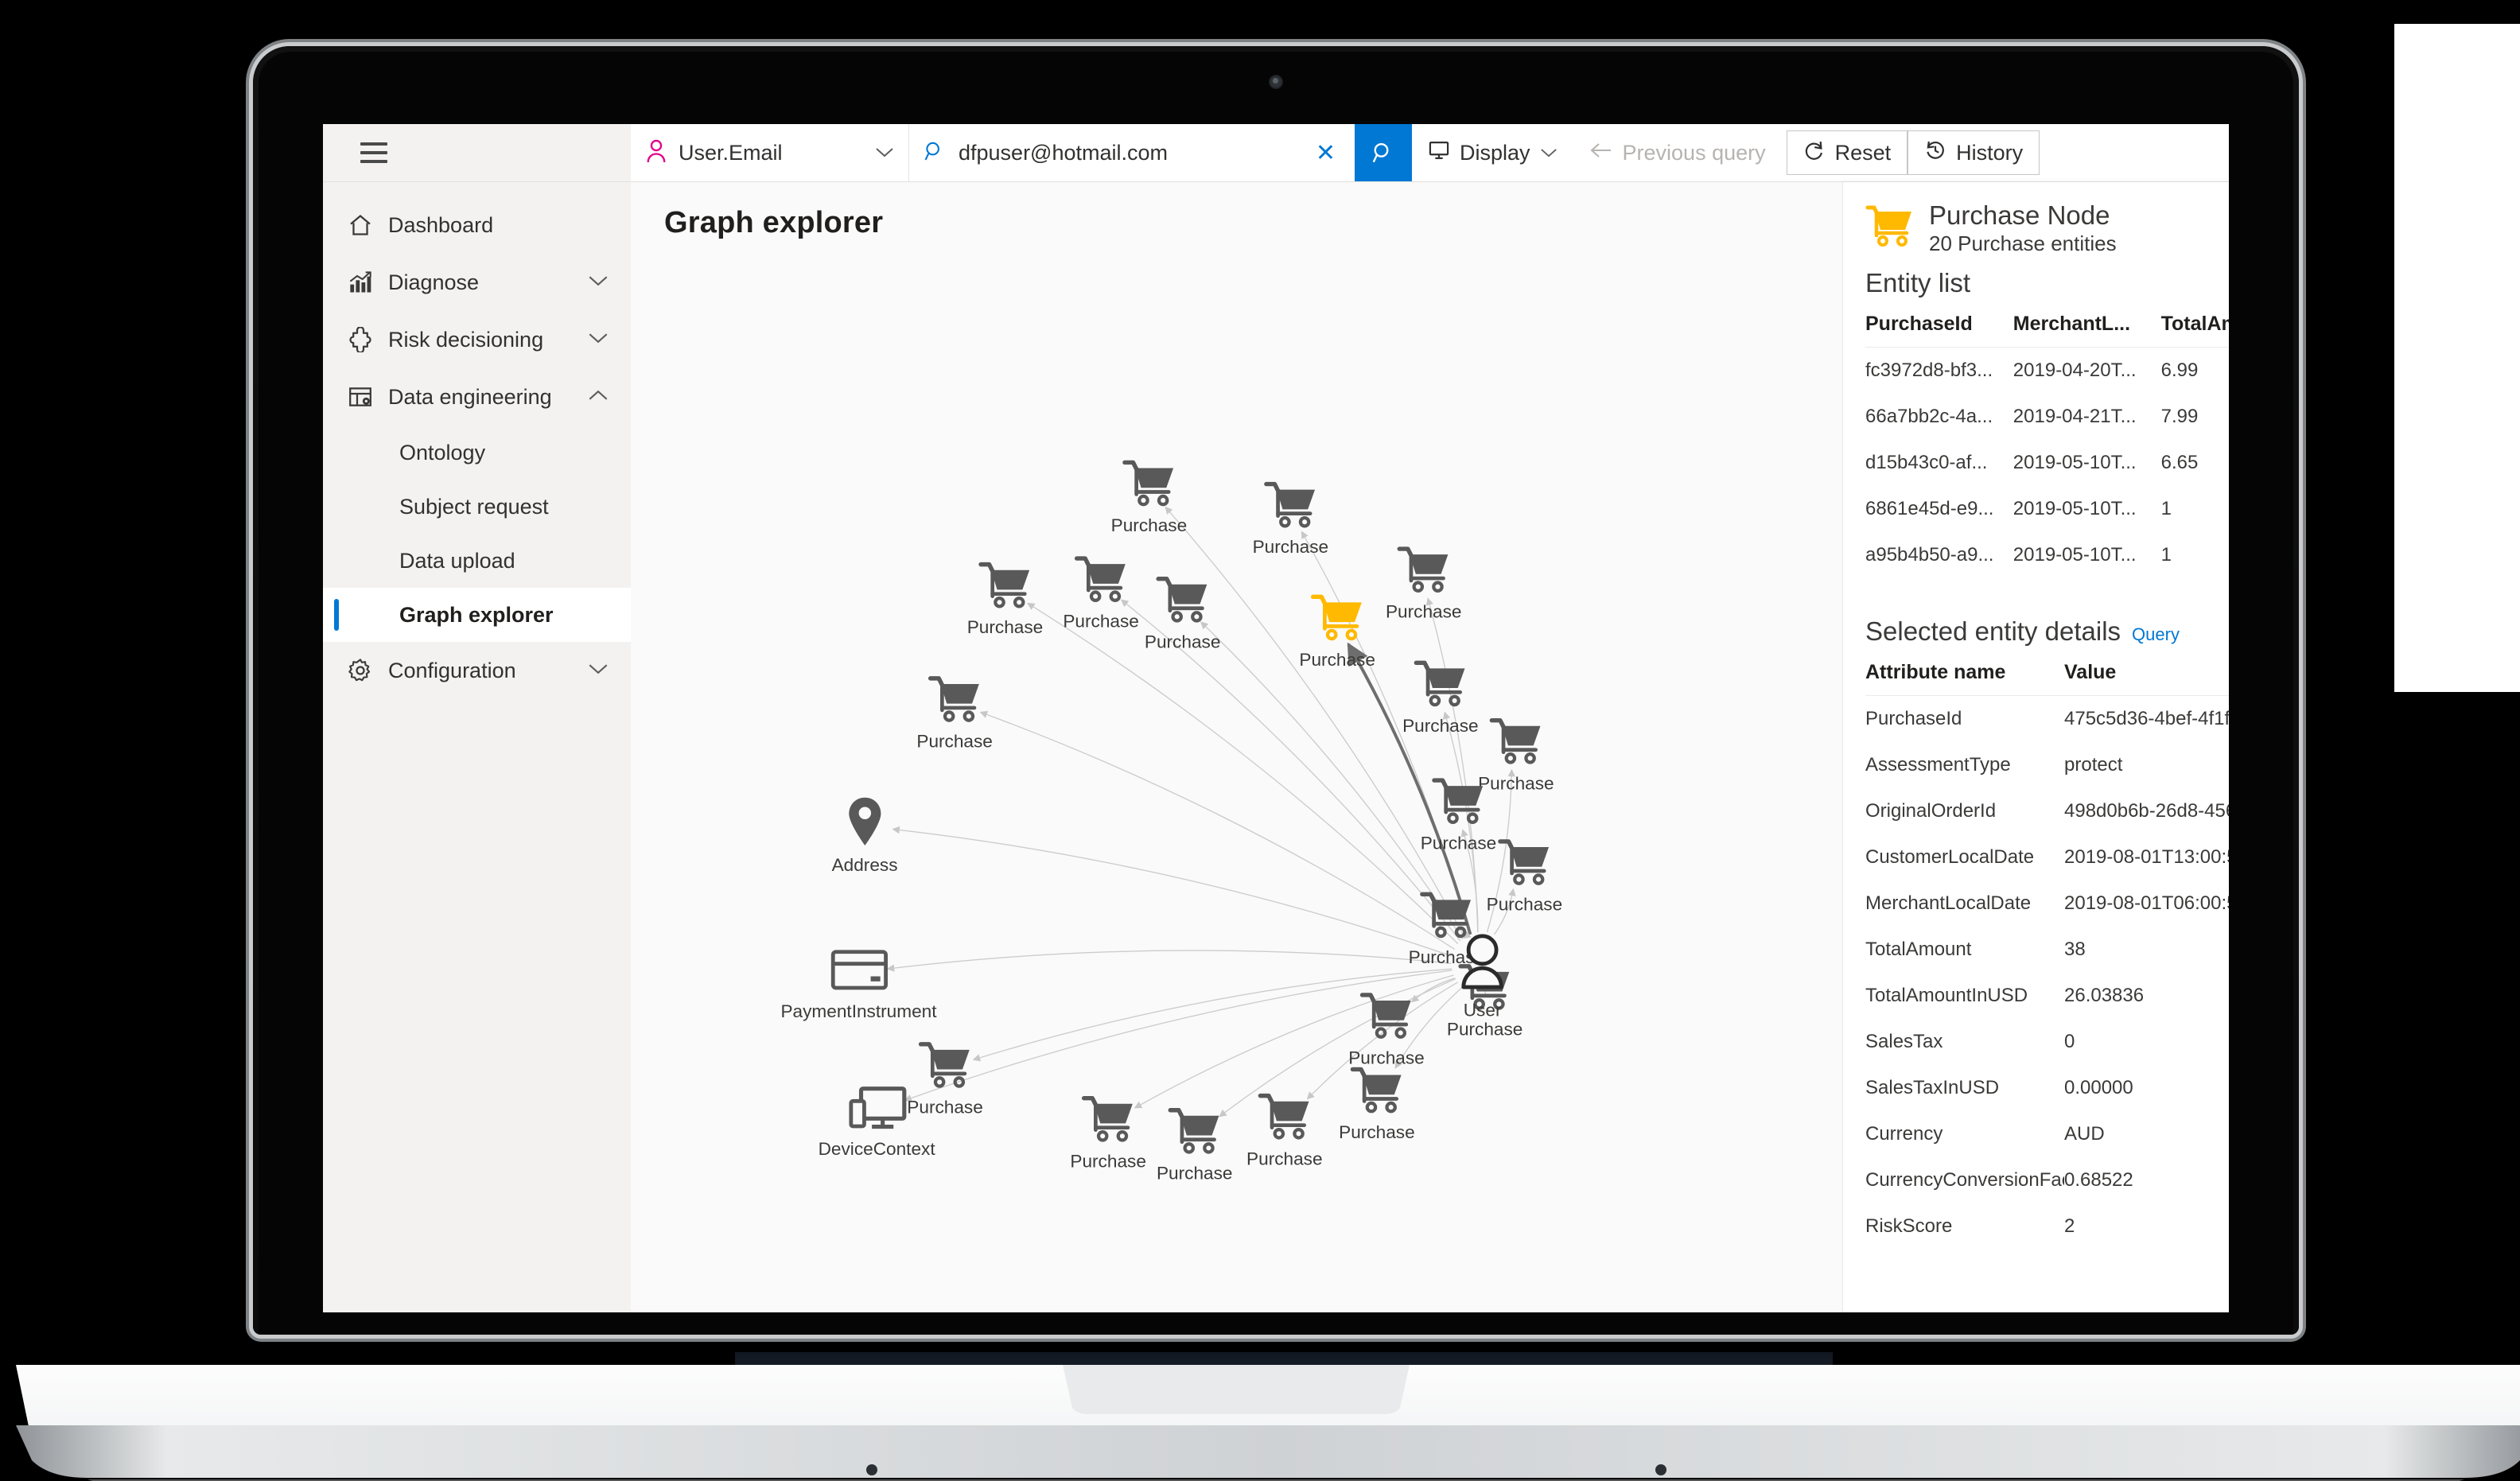  Describe the element at coordinates (598, 397) in the screenshot. I see `chevron-up-icon` at that location.